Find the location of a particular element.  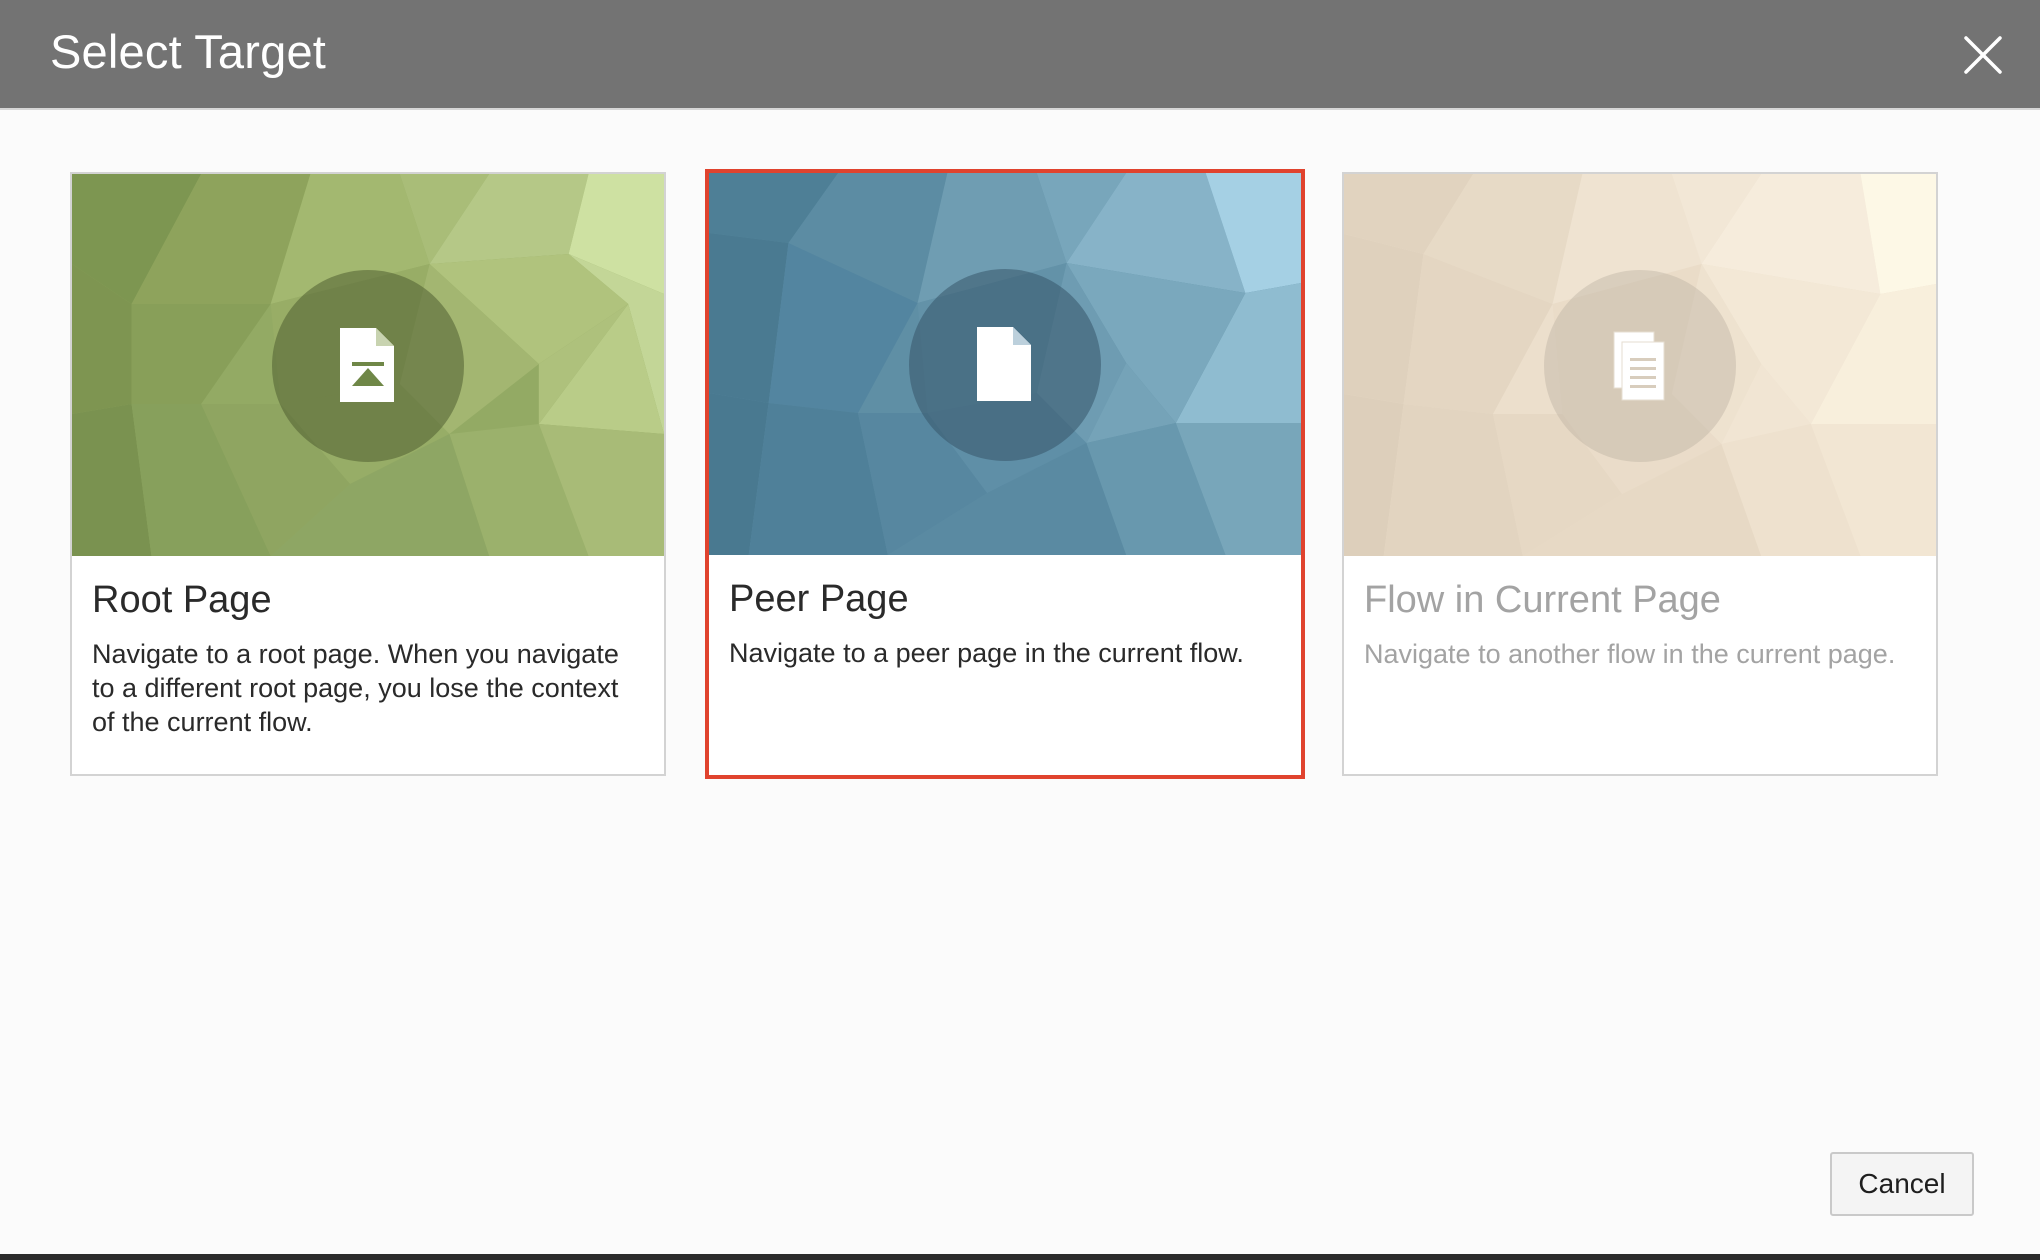

flow-pages-icon is located at coordinates (1639, 366).